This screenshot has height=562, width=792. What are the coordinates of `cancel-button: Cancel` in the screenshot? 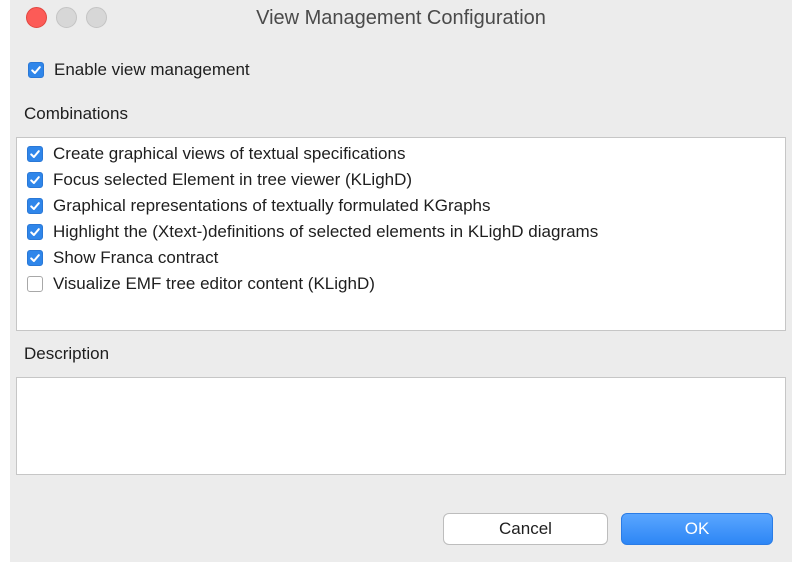 It's located at (525, 529).